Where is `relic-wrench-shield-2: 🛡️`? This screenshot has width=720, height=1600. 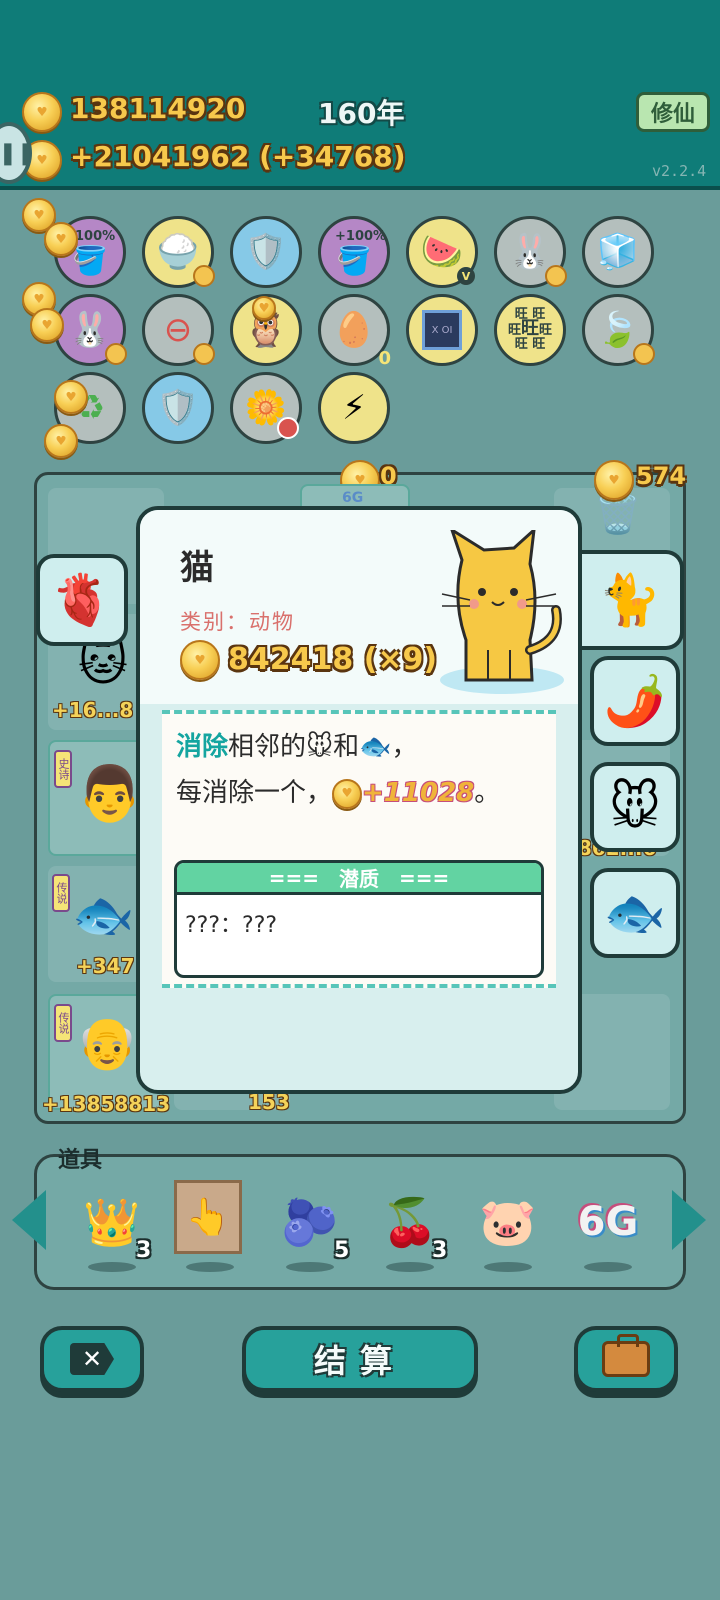
relic-wrench-shield-2: 🛡️ is located at coordinates (178, 408).